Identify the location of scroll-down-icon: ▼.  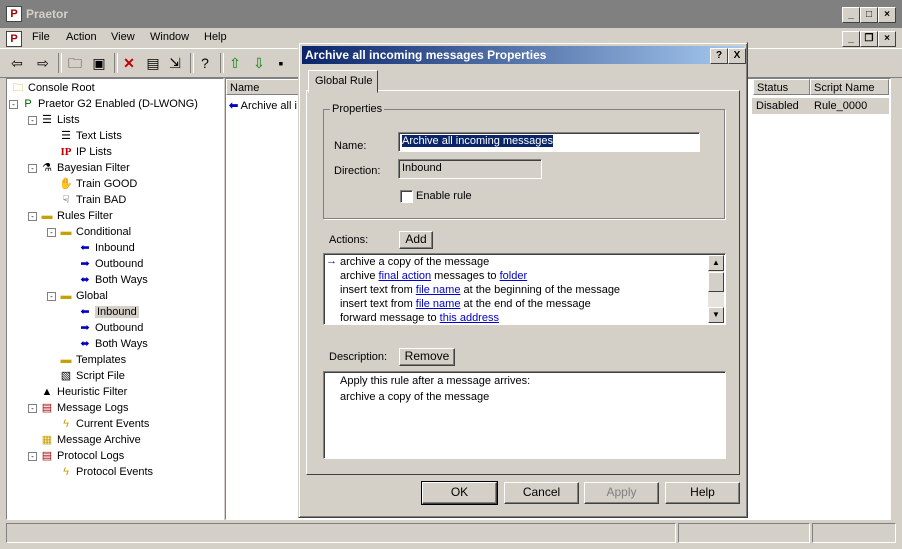
(716, 315).